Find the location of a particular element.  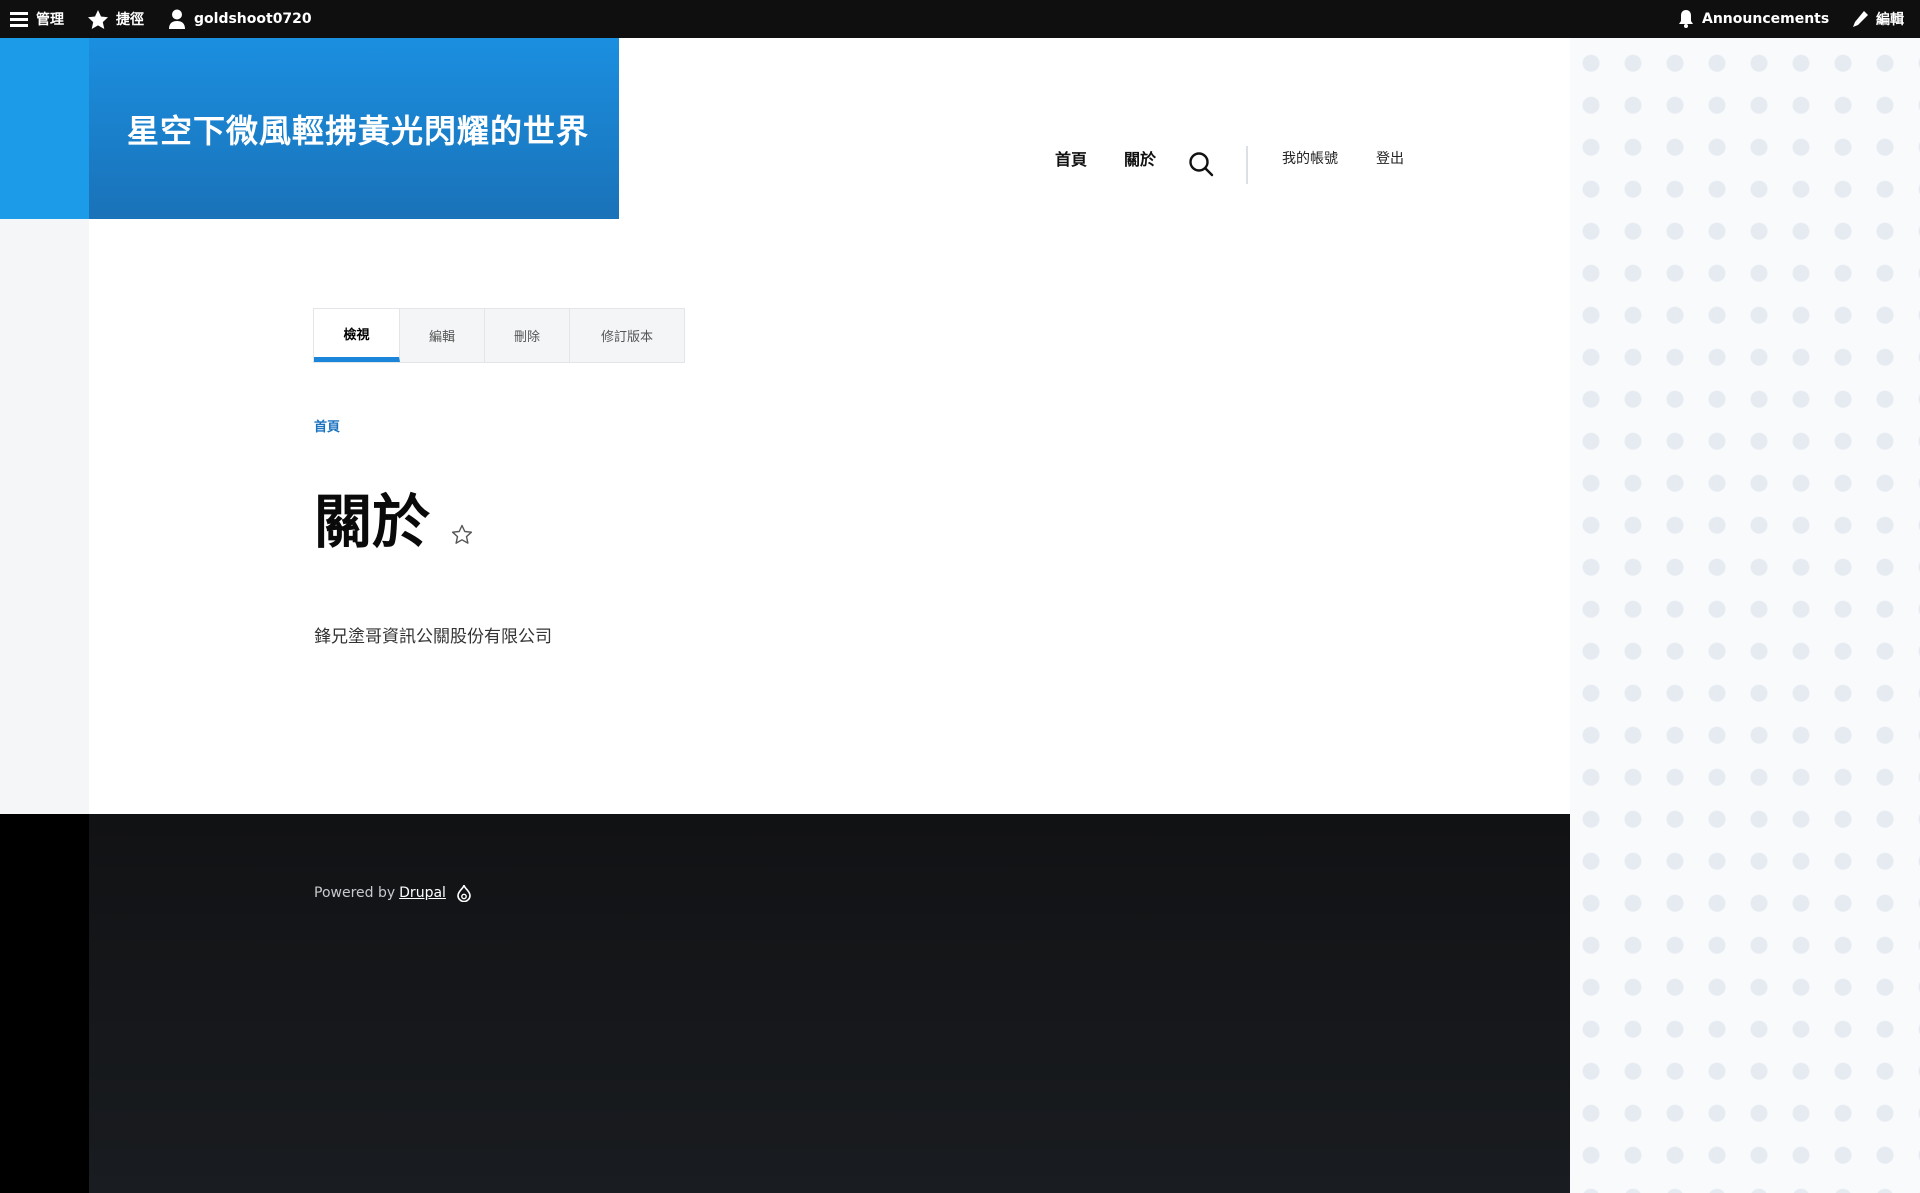

nav-about: 關於 is located at coordinates (1140, 158).